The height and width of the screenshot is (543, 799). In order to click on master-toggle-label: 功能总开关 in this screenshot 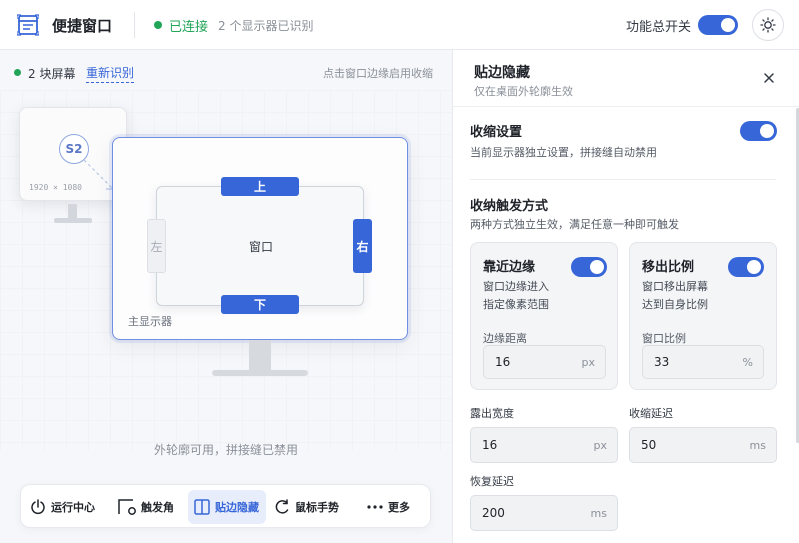, I will do `click(659, 27)`.